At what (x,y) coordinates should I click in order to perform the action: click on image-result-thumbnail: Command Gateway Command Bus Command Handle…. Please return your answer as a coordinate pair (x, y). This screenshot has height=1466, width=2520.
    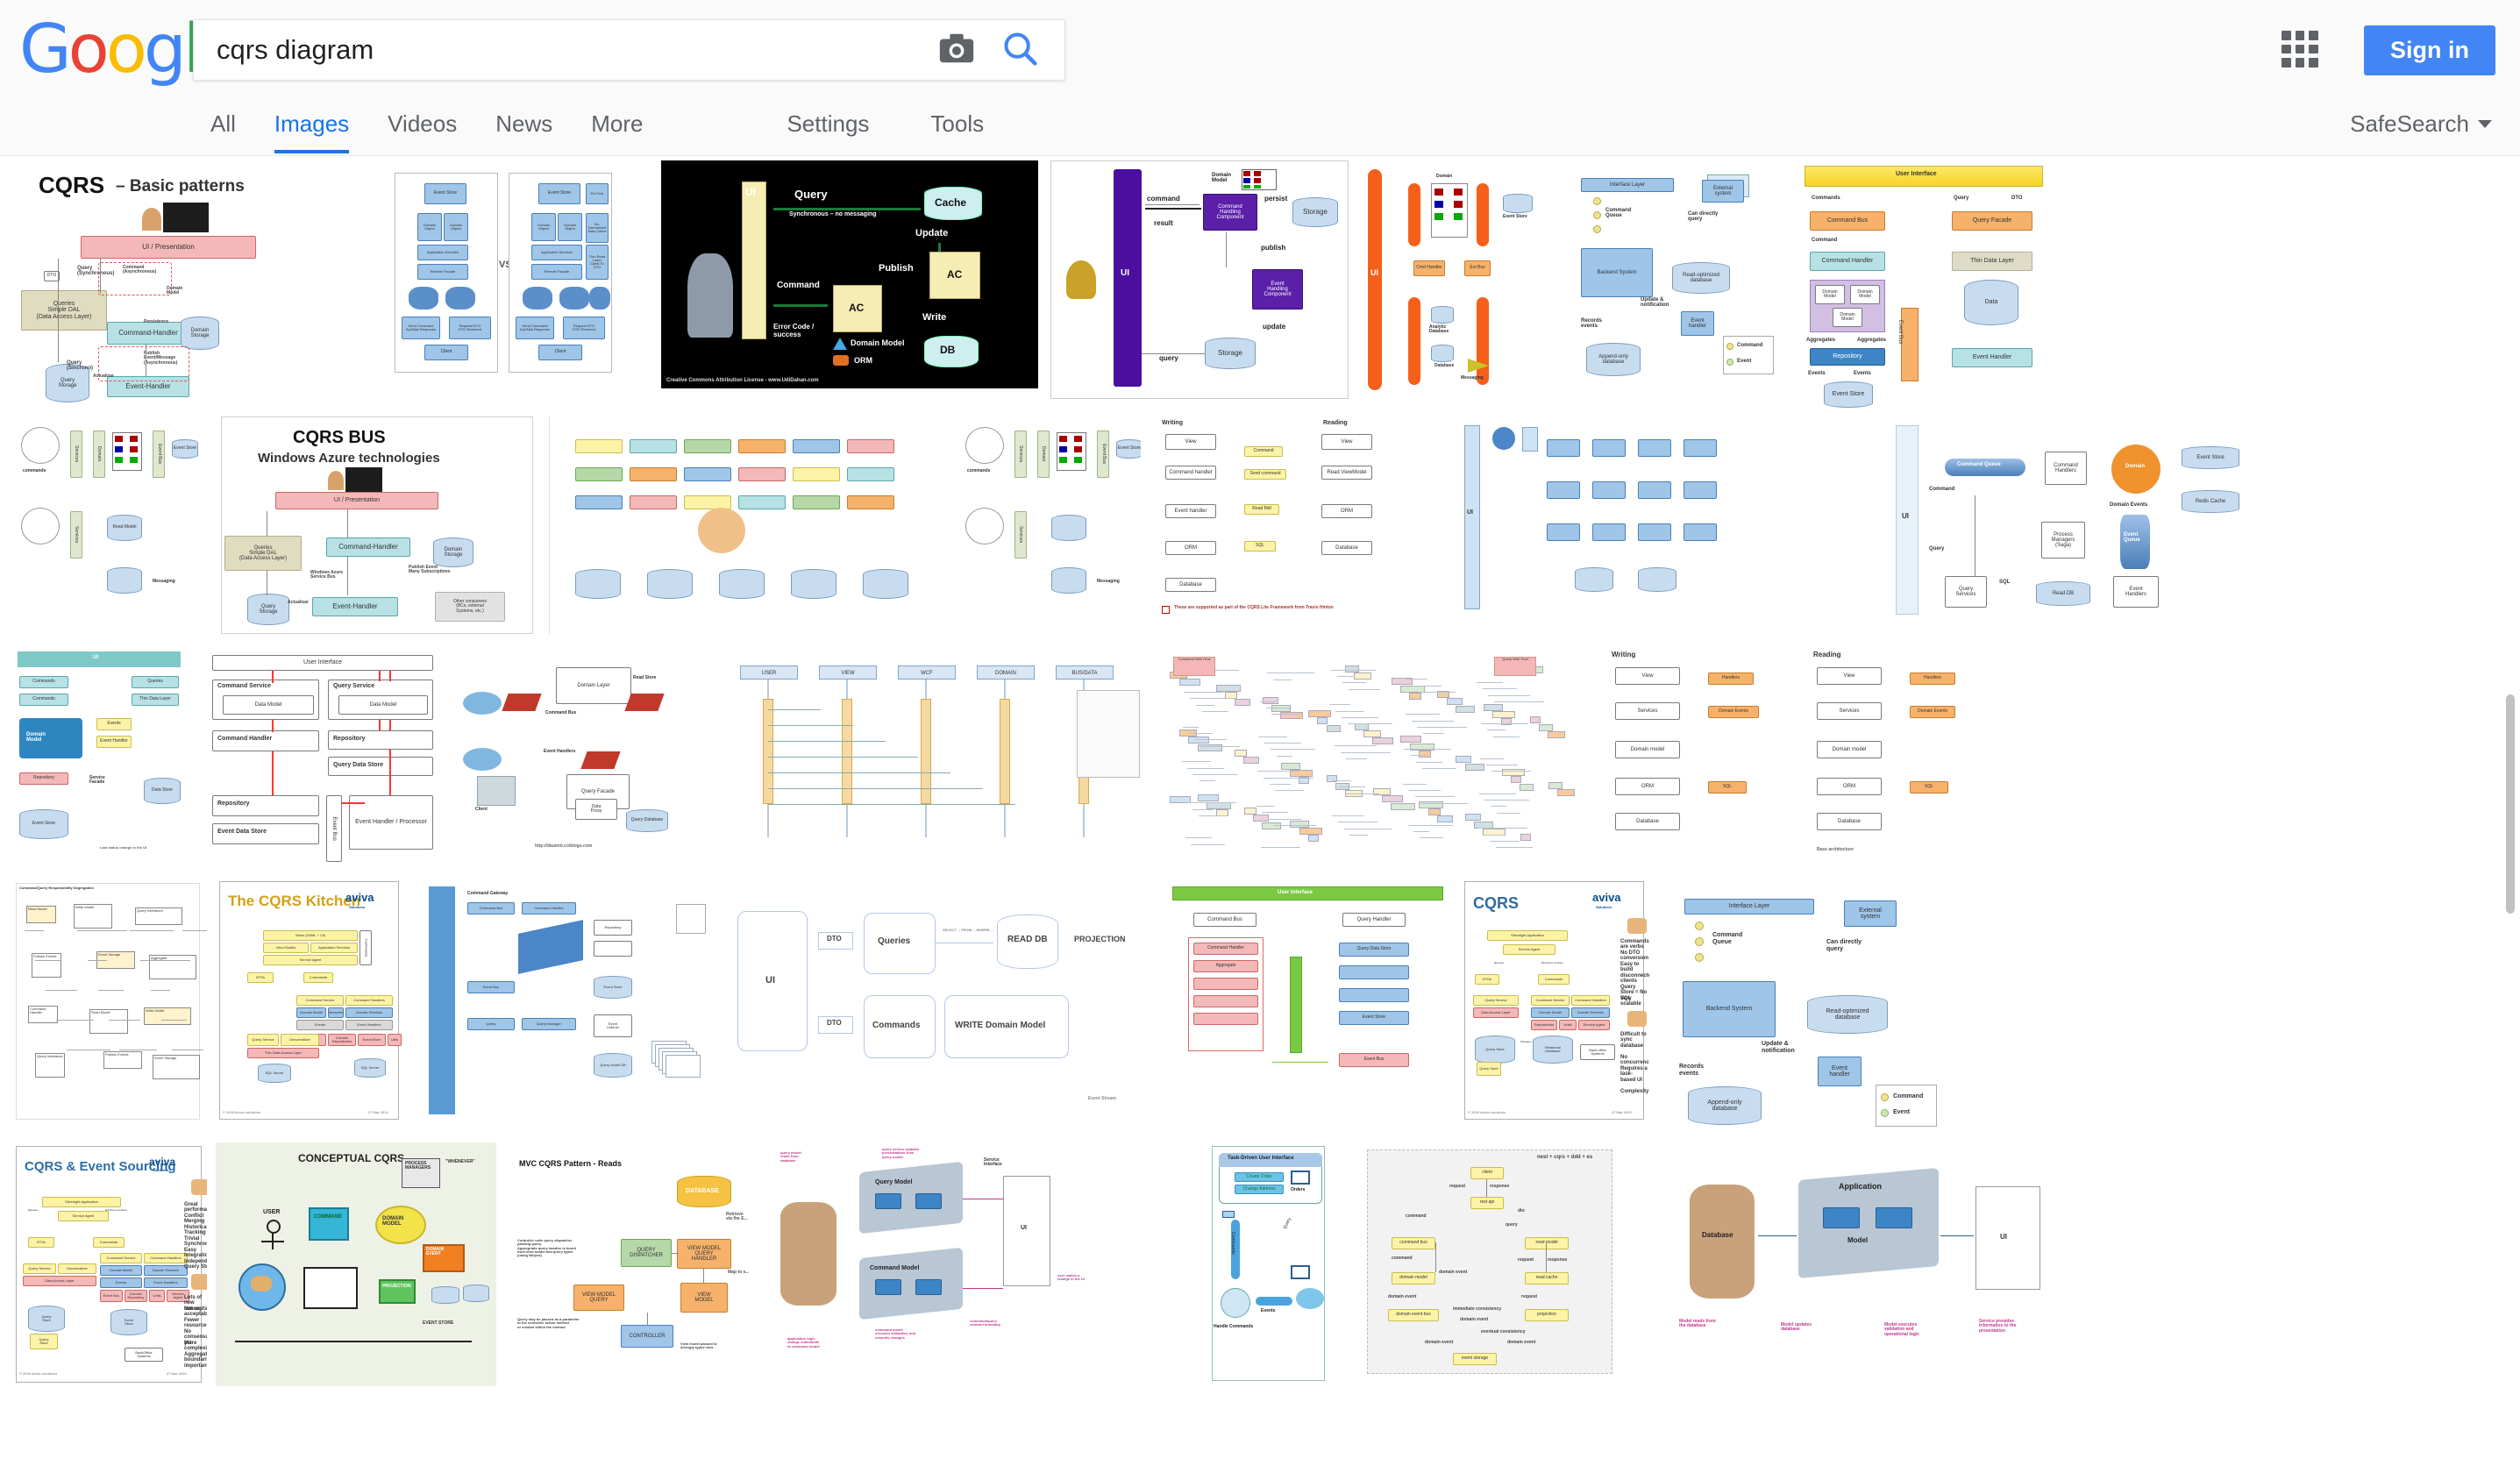
    Looking at the image, I should click on (562, 1004).